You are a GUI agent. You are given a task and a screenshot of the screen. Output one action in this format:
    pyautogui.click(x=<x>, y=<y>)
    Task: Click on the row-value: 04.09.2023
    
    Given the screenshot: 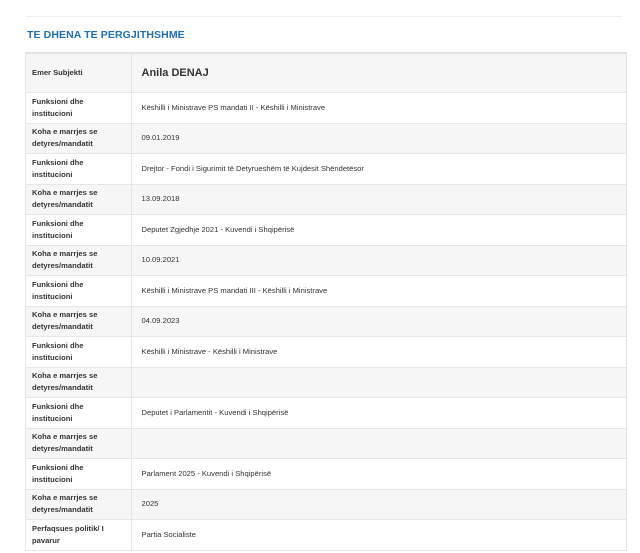 What is the action you would take?
    pyautogui.click(x=378, y=321)
    